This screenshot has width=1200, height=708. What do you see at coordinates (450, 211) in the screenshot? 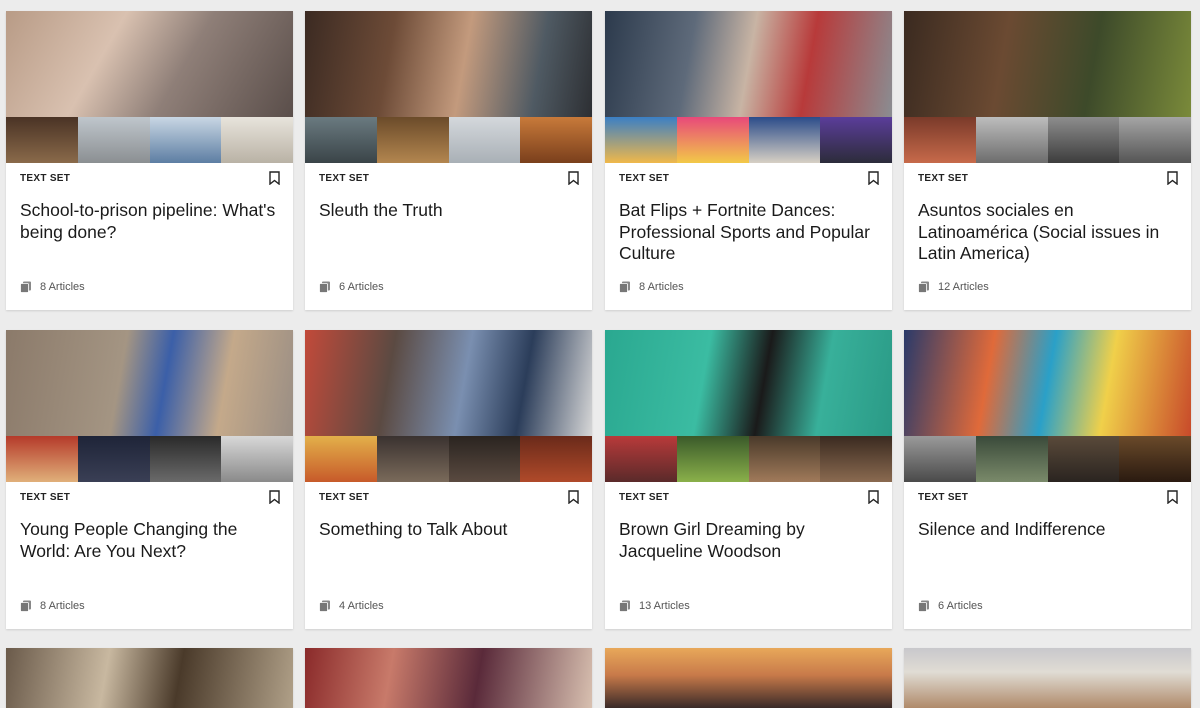
I see `card-title: Sleuth the Truth` at bounding box center [450, 211].